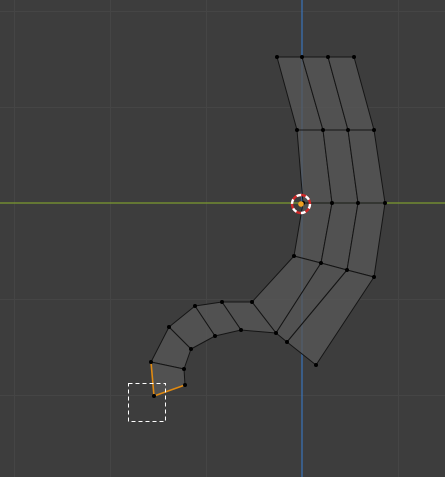 The height and width of the screenshot is (477, 445). What do you see at coordinates (301, 204) in the screenshot?
I see `object-origin-icon` at bounding box center [301, 204].